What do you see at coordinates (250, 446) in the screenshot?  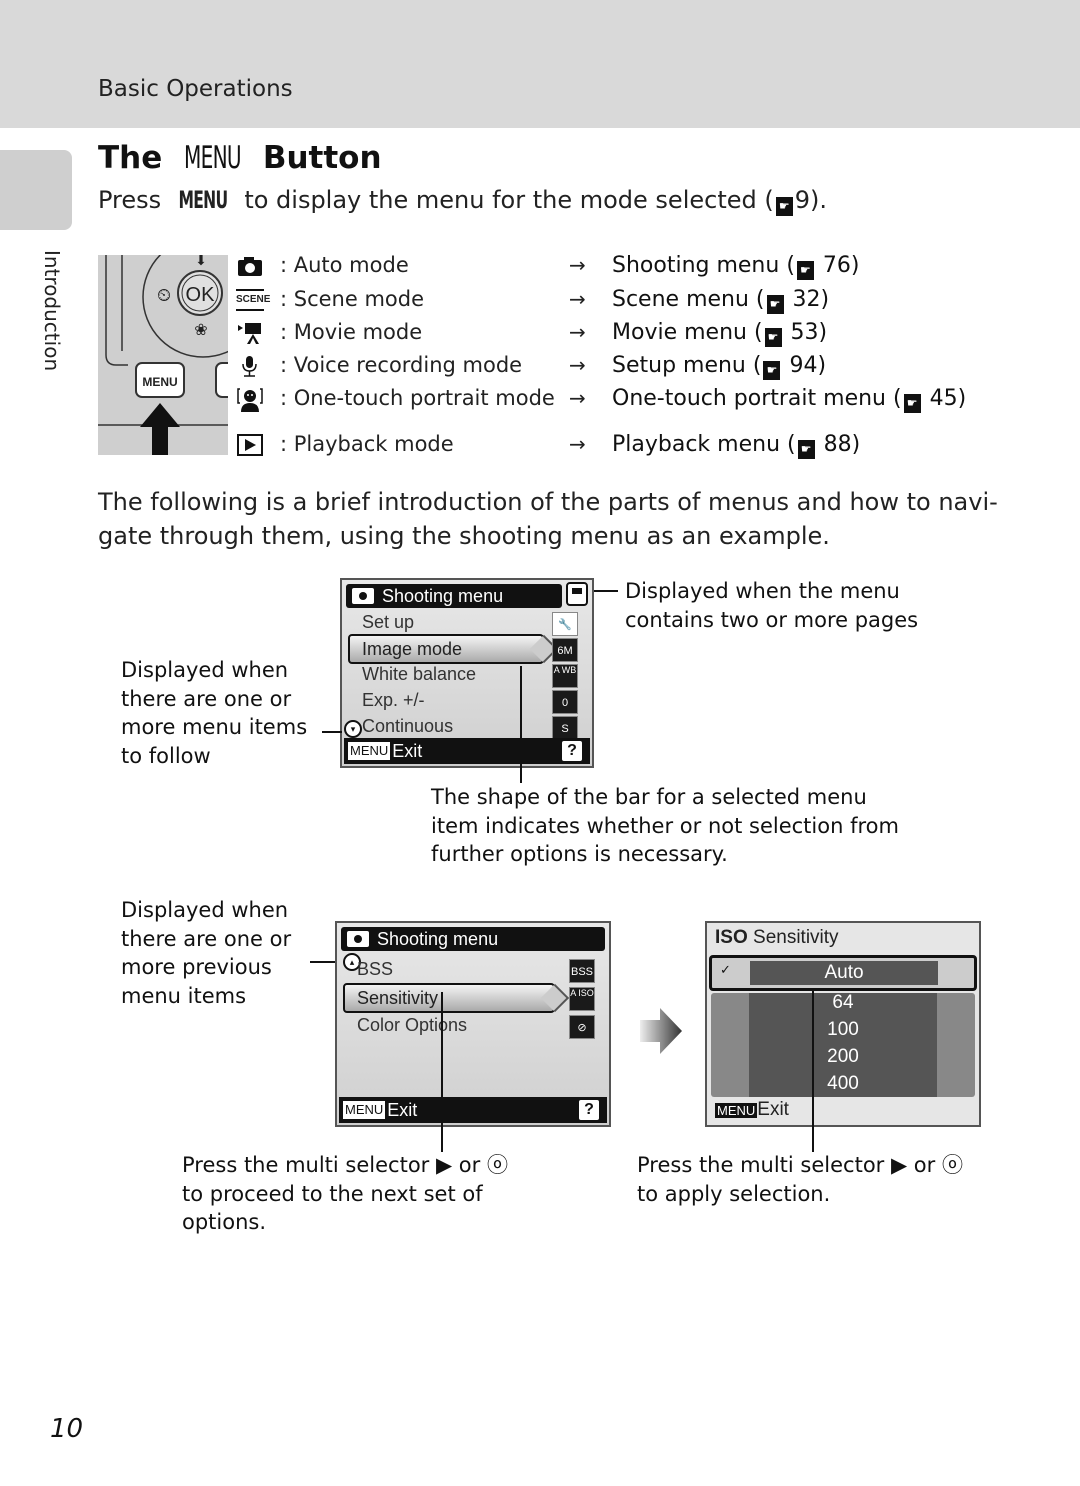 I see `playback-icon` at bounding box center [250, 446].